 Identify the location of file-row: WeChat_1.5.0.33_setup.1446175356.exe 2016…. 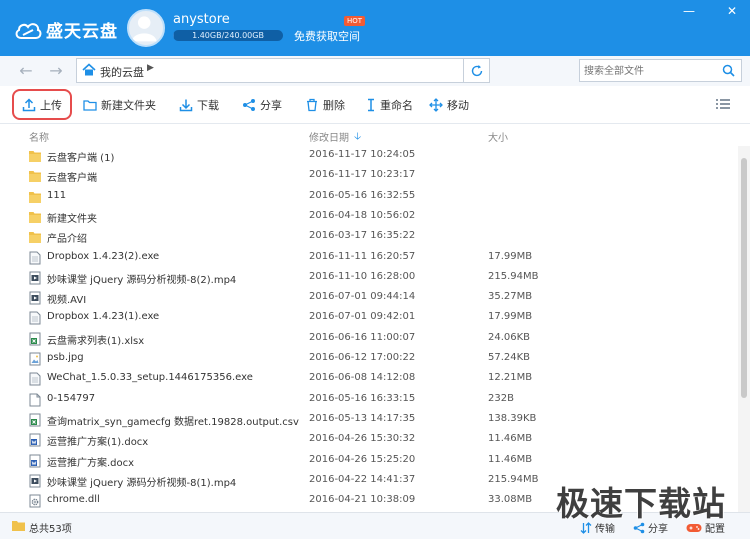
(369, 379).